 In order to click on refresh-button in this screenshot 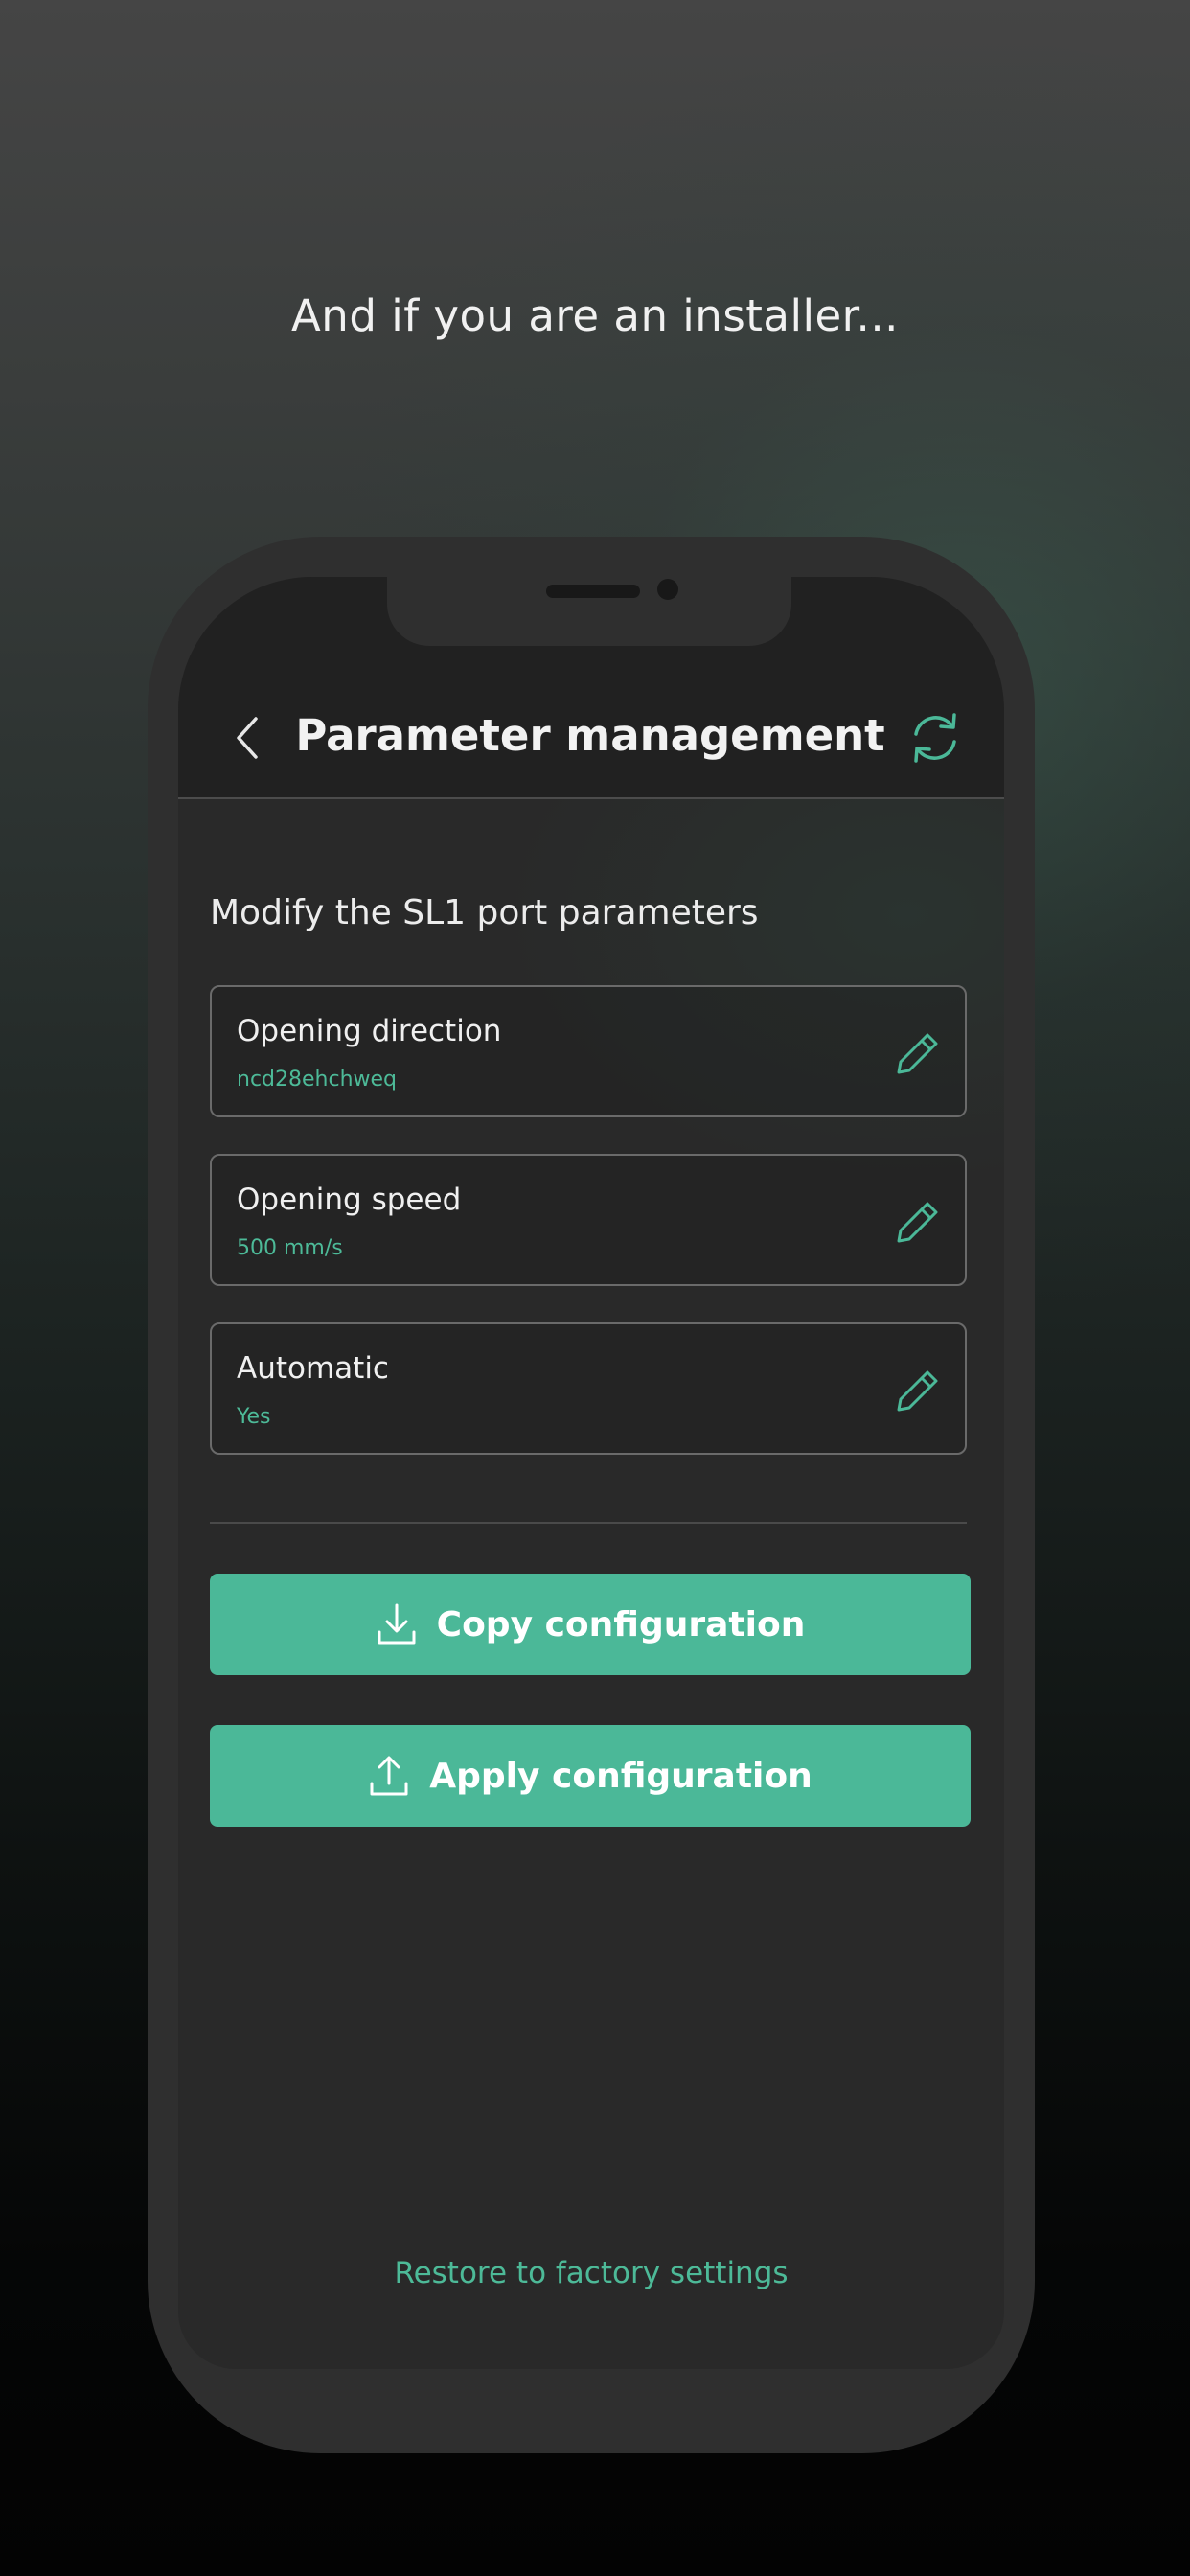, I will do `click(936, 737)`.